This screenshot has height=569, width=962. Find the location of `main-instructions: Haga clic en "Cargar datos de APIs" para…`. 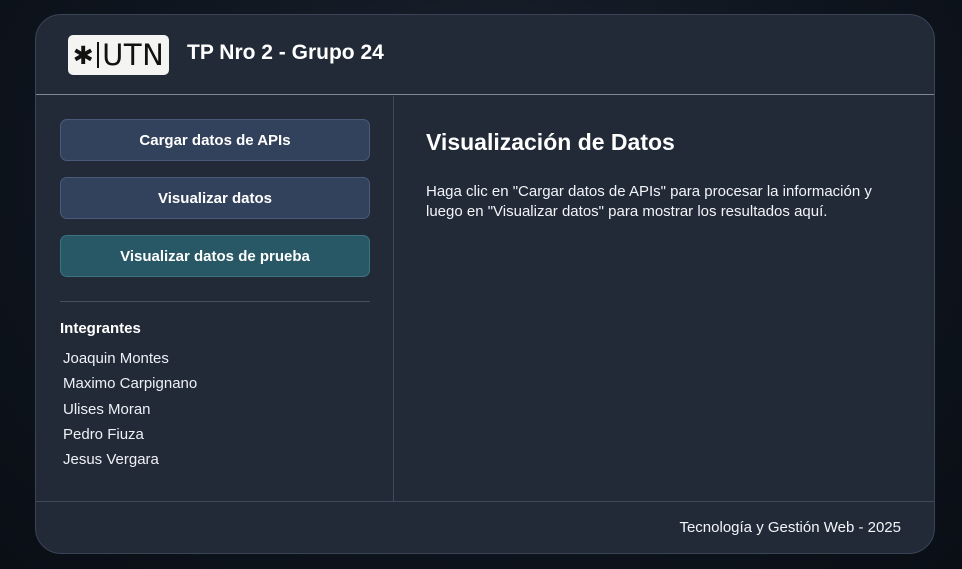

main-instructions: Haga clic en "Cargar datos de APIs" para… is located at coordinates (649, 201).